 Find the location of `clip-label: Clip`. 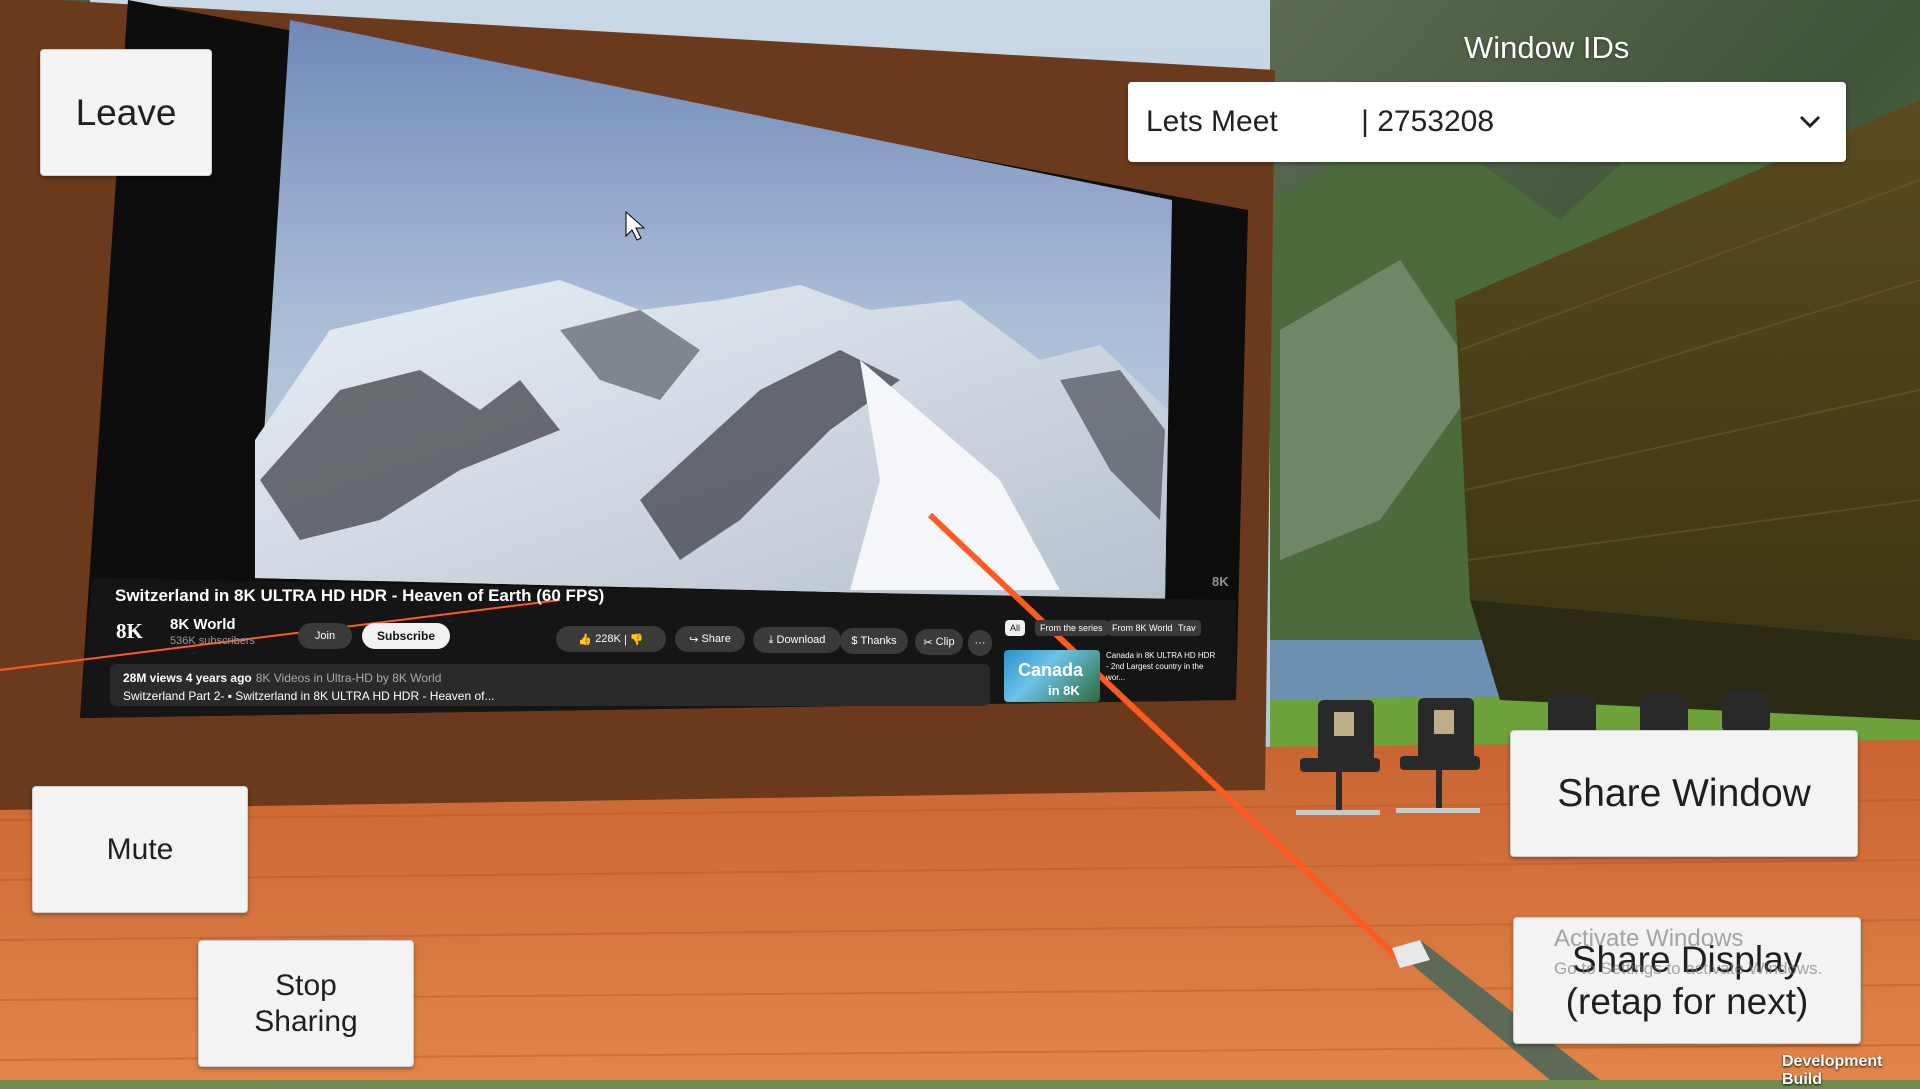

clip-label: Clip is located at coordinates (945, 642).